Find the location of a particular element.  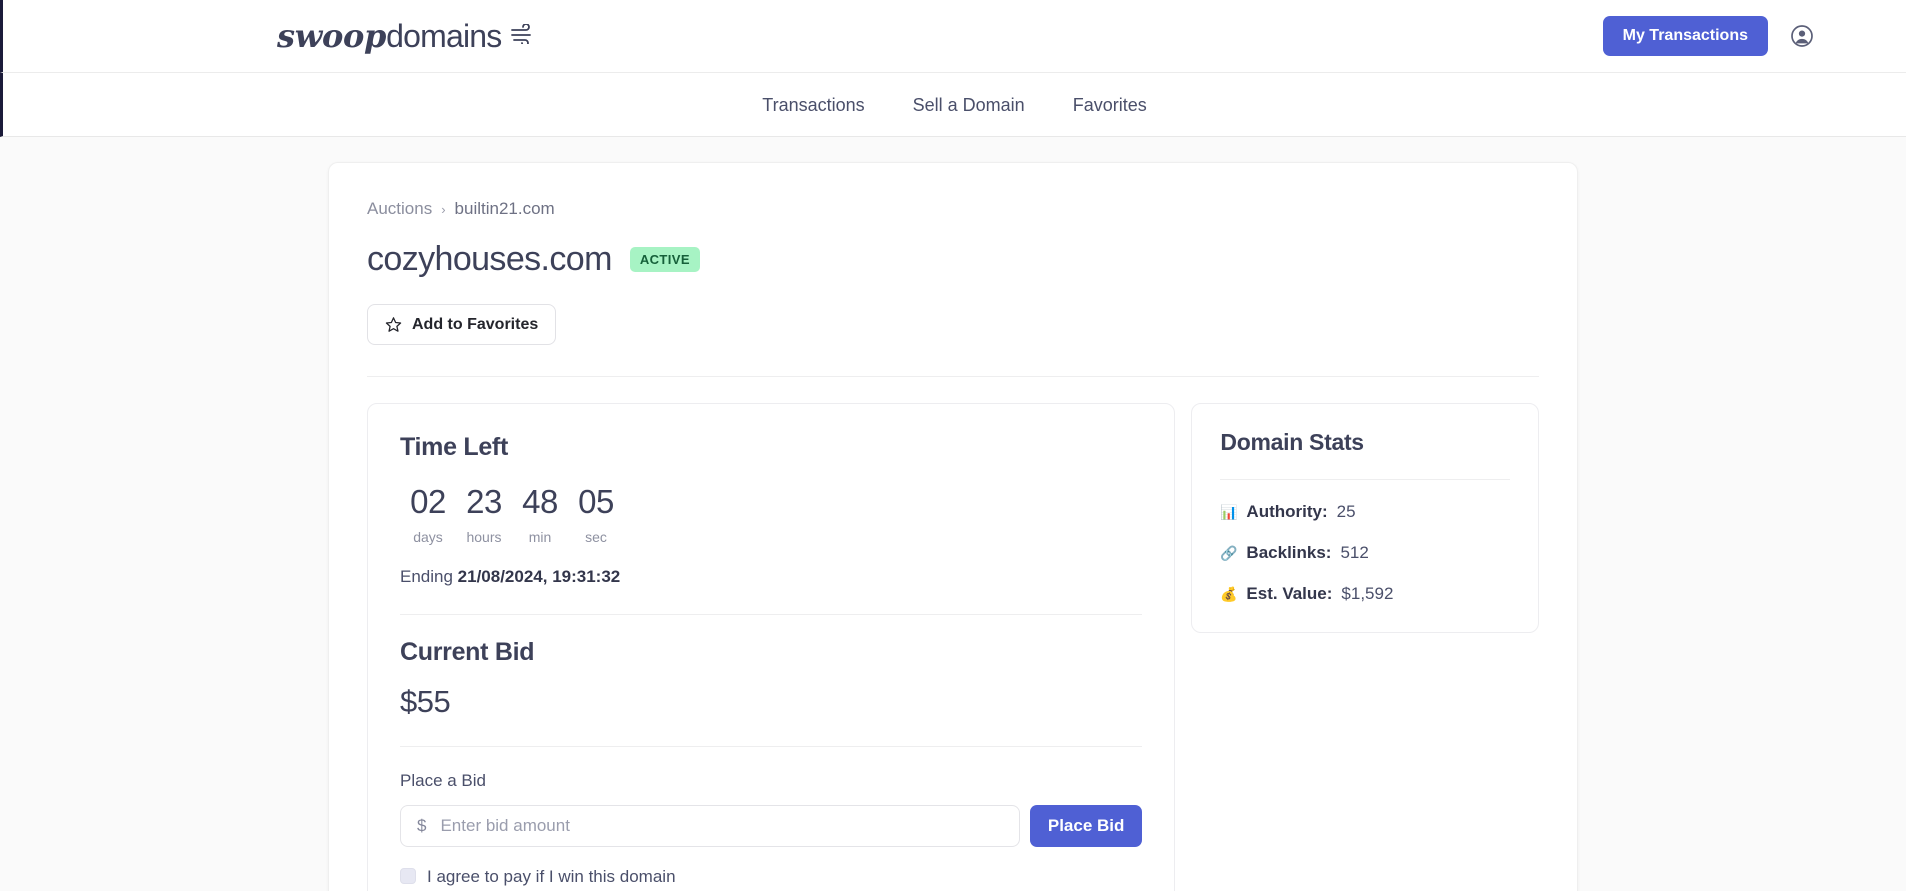

stat-value-est-value: $1,592 is located at coordinates (1367, 593).